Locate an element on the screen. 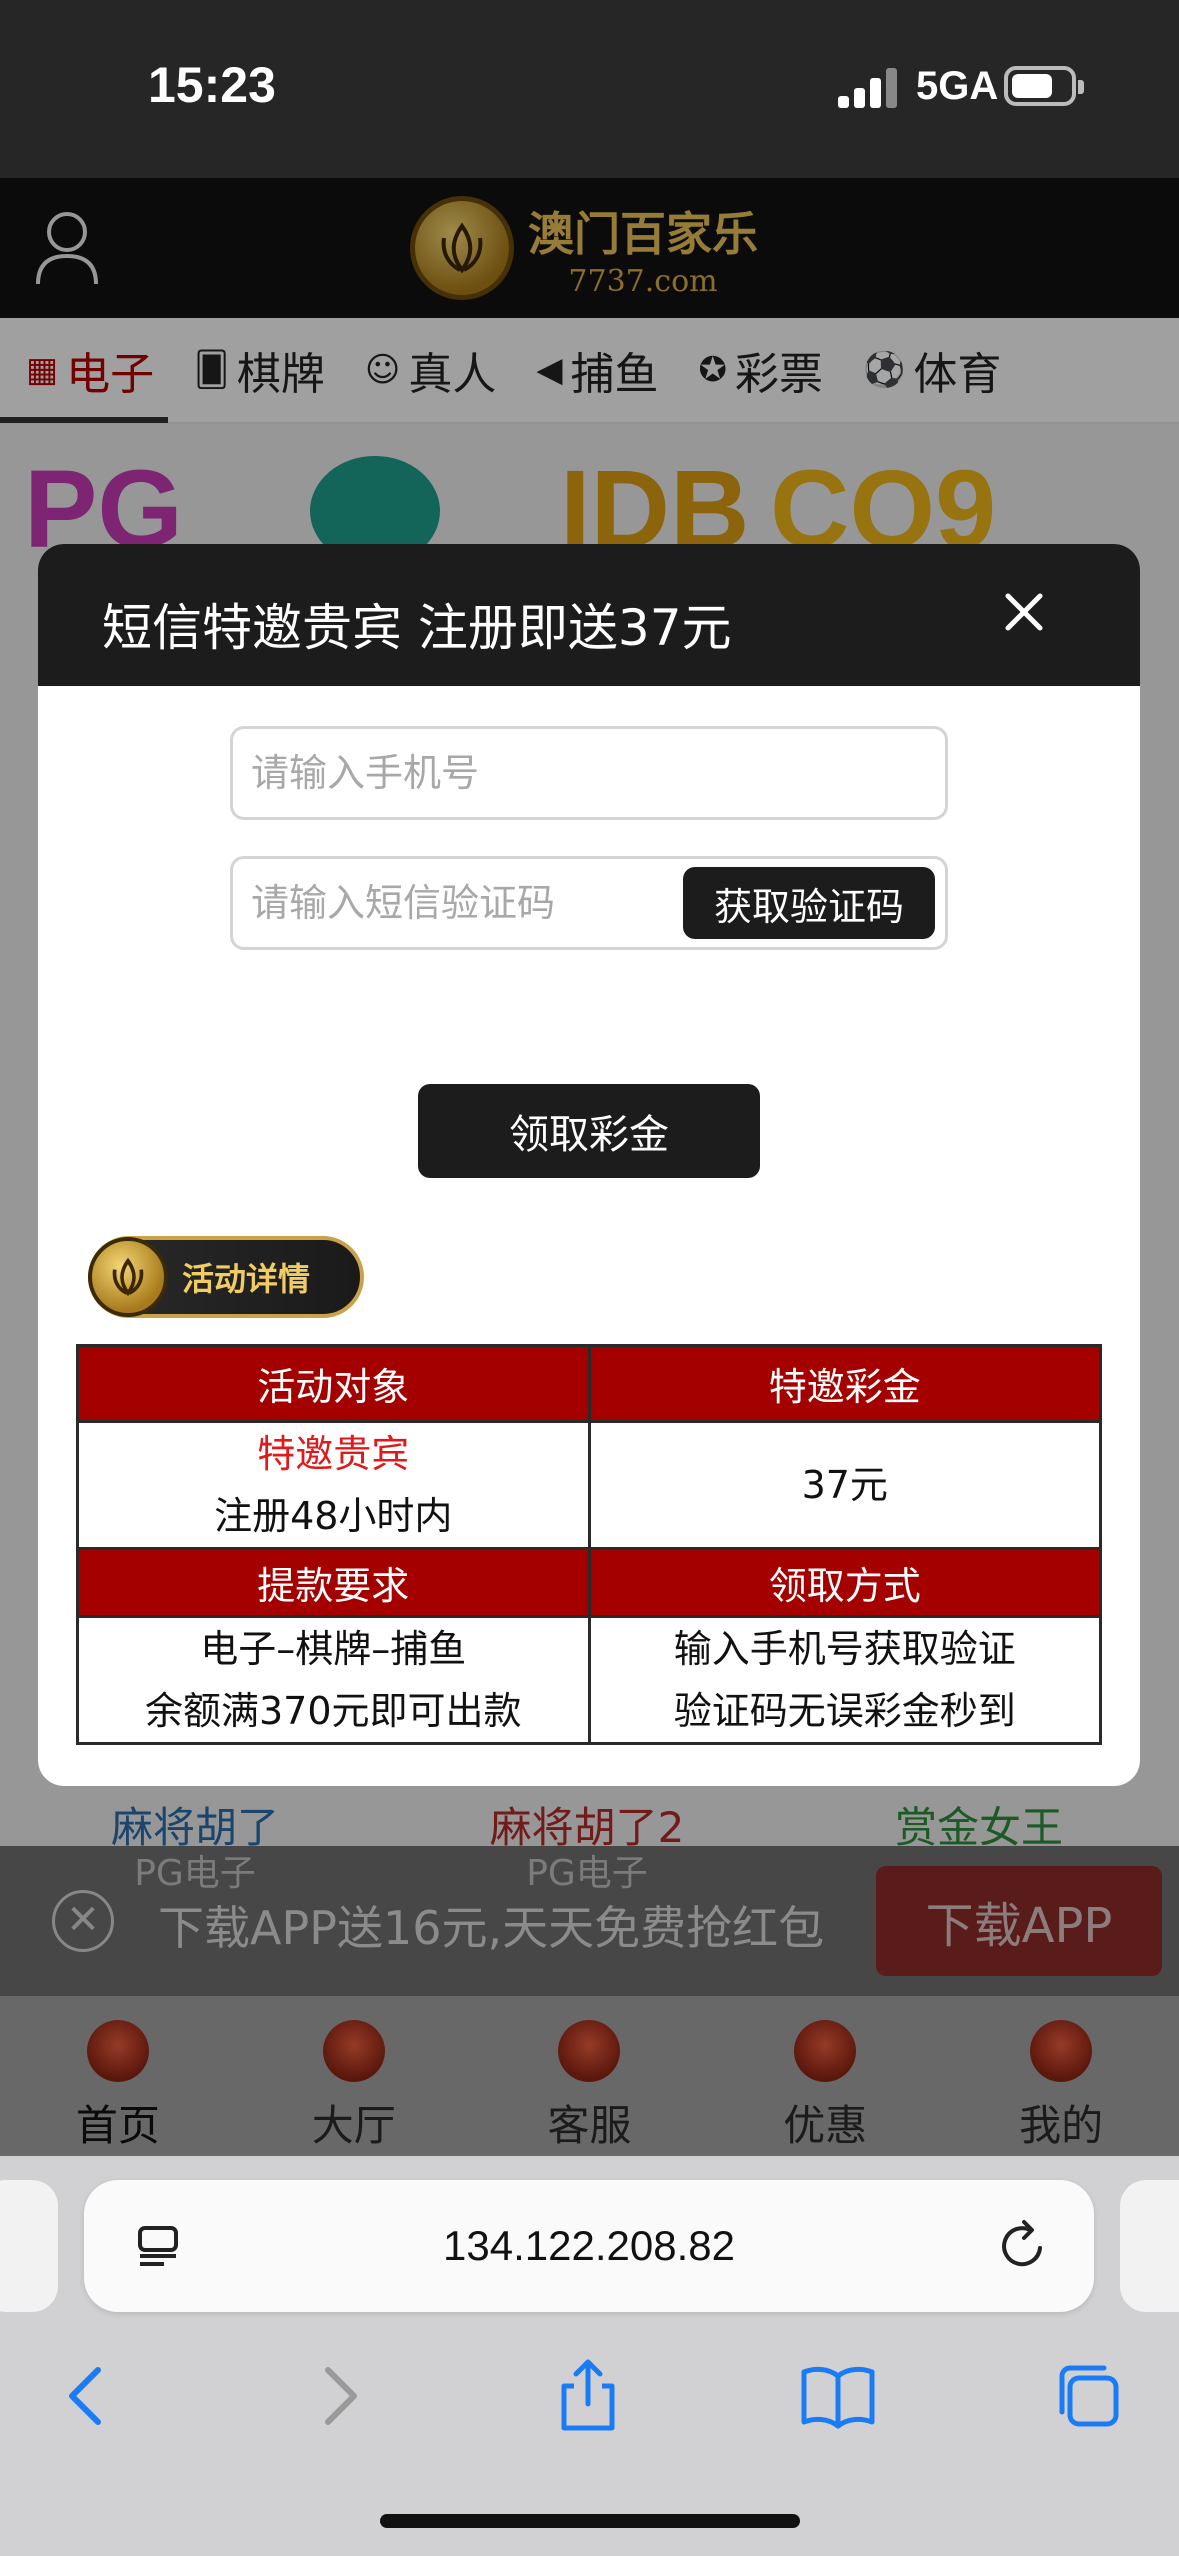 Image resolution: width=1179 pixels, height=2556 pixels. modal-header: 短信特邀贵宾 注册即送37元 is located at coordinates (589, 615).